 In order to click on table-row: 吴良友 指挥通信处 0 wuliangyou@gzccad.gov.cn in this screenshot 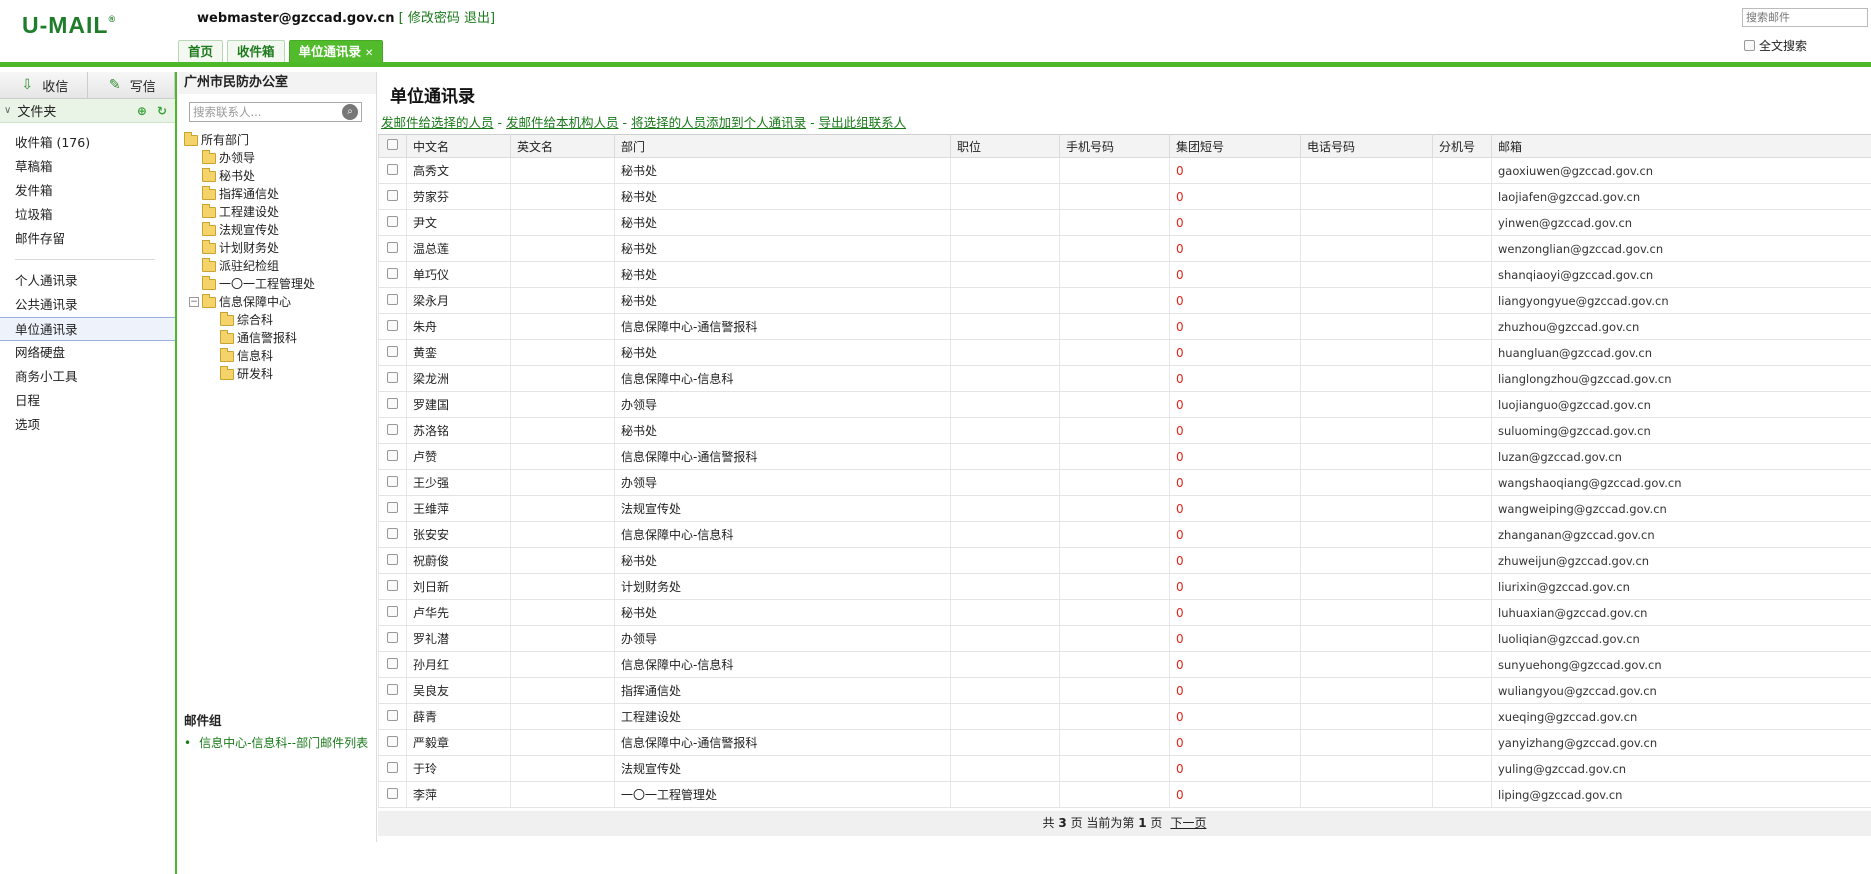, I will do `click(1124, 690)`.